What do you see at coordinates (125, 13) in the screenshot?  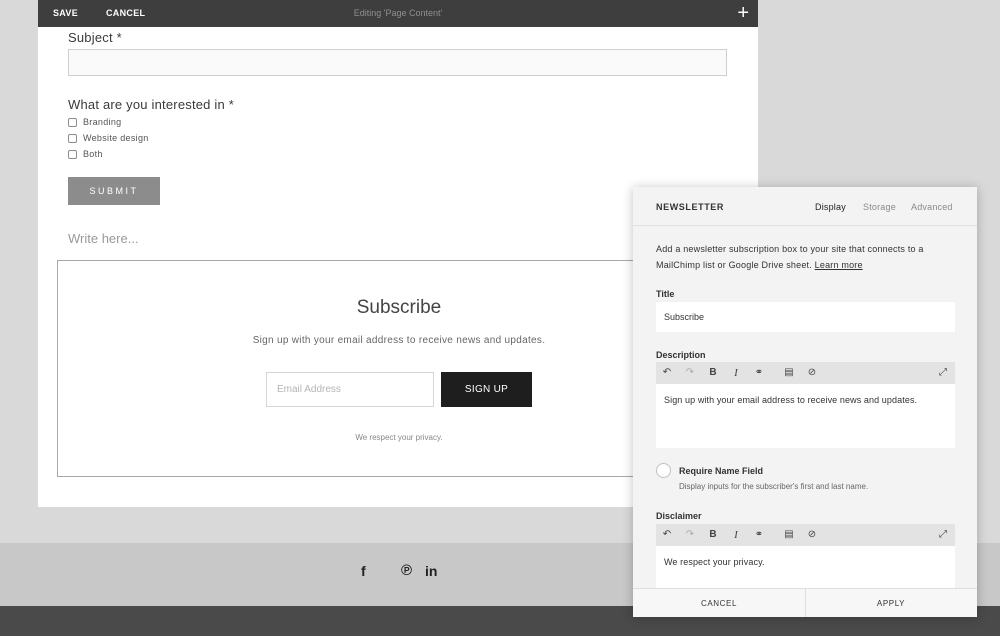 I see `cancel-button: CANCEL` at bounding box center [125, 13].